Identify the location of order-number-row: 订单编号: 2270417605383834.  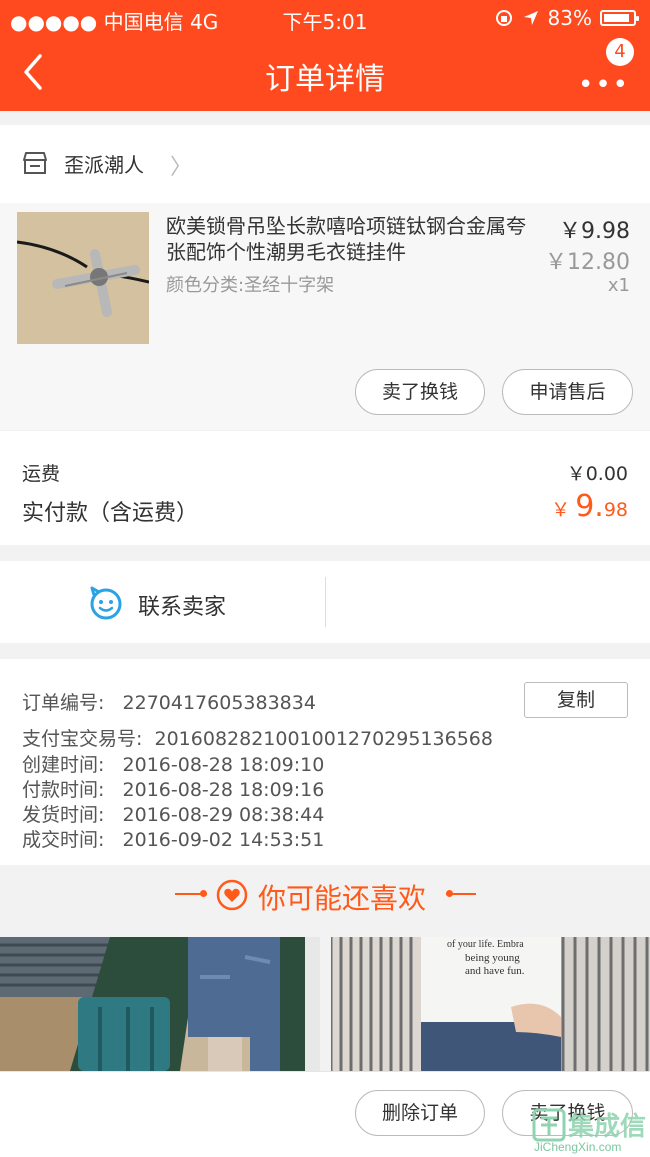
(169, 701).